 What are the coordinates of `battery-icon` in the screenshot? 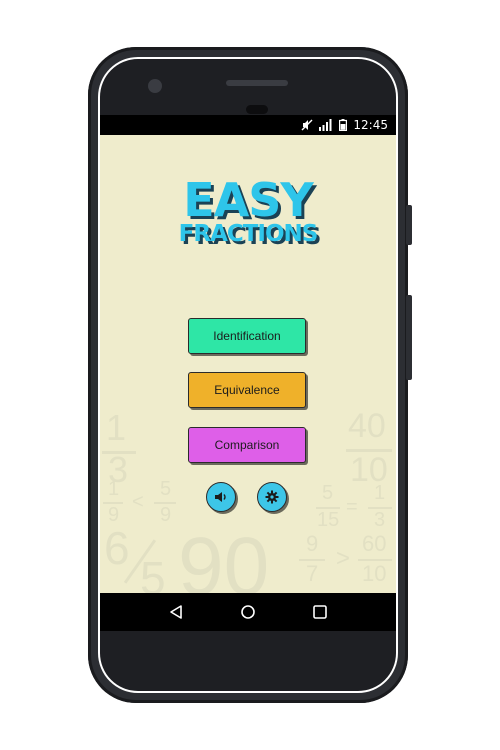 It's located at (343, 125).